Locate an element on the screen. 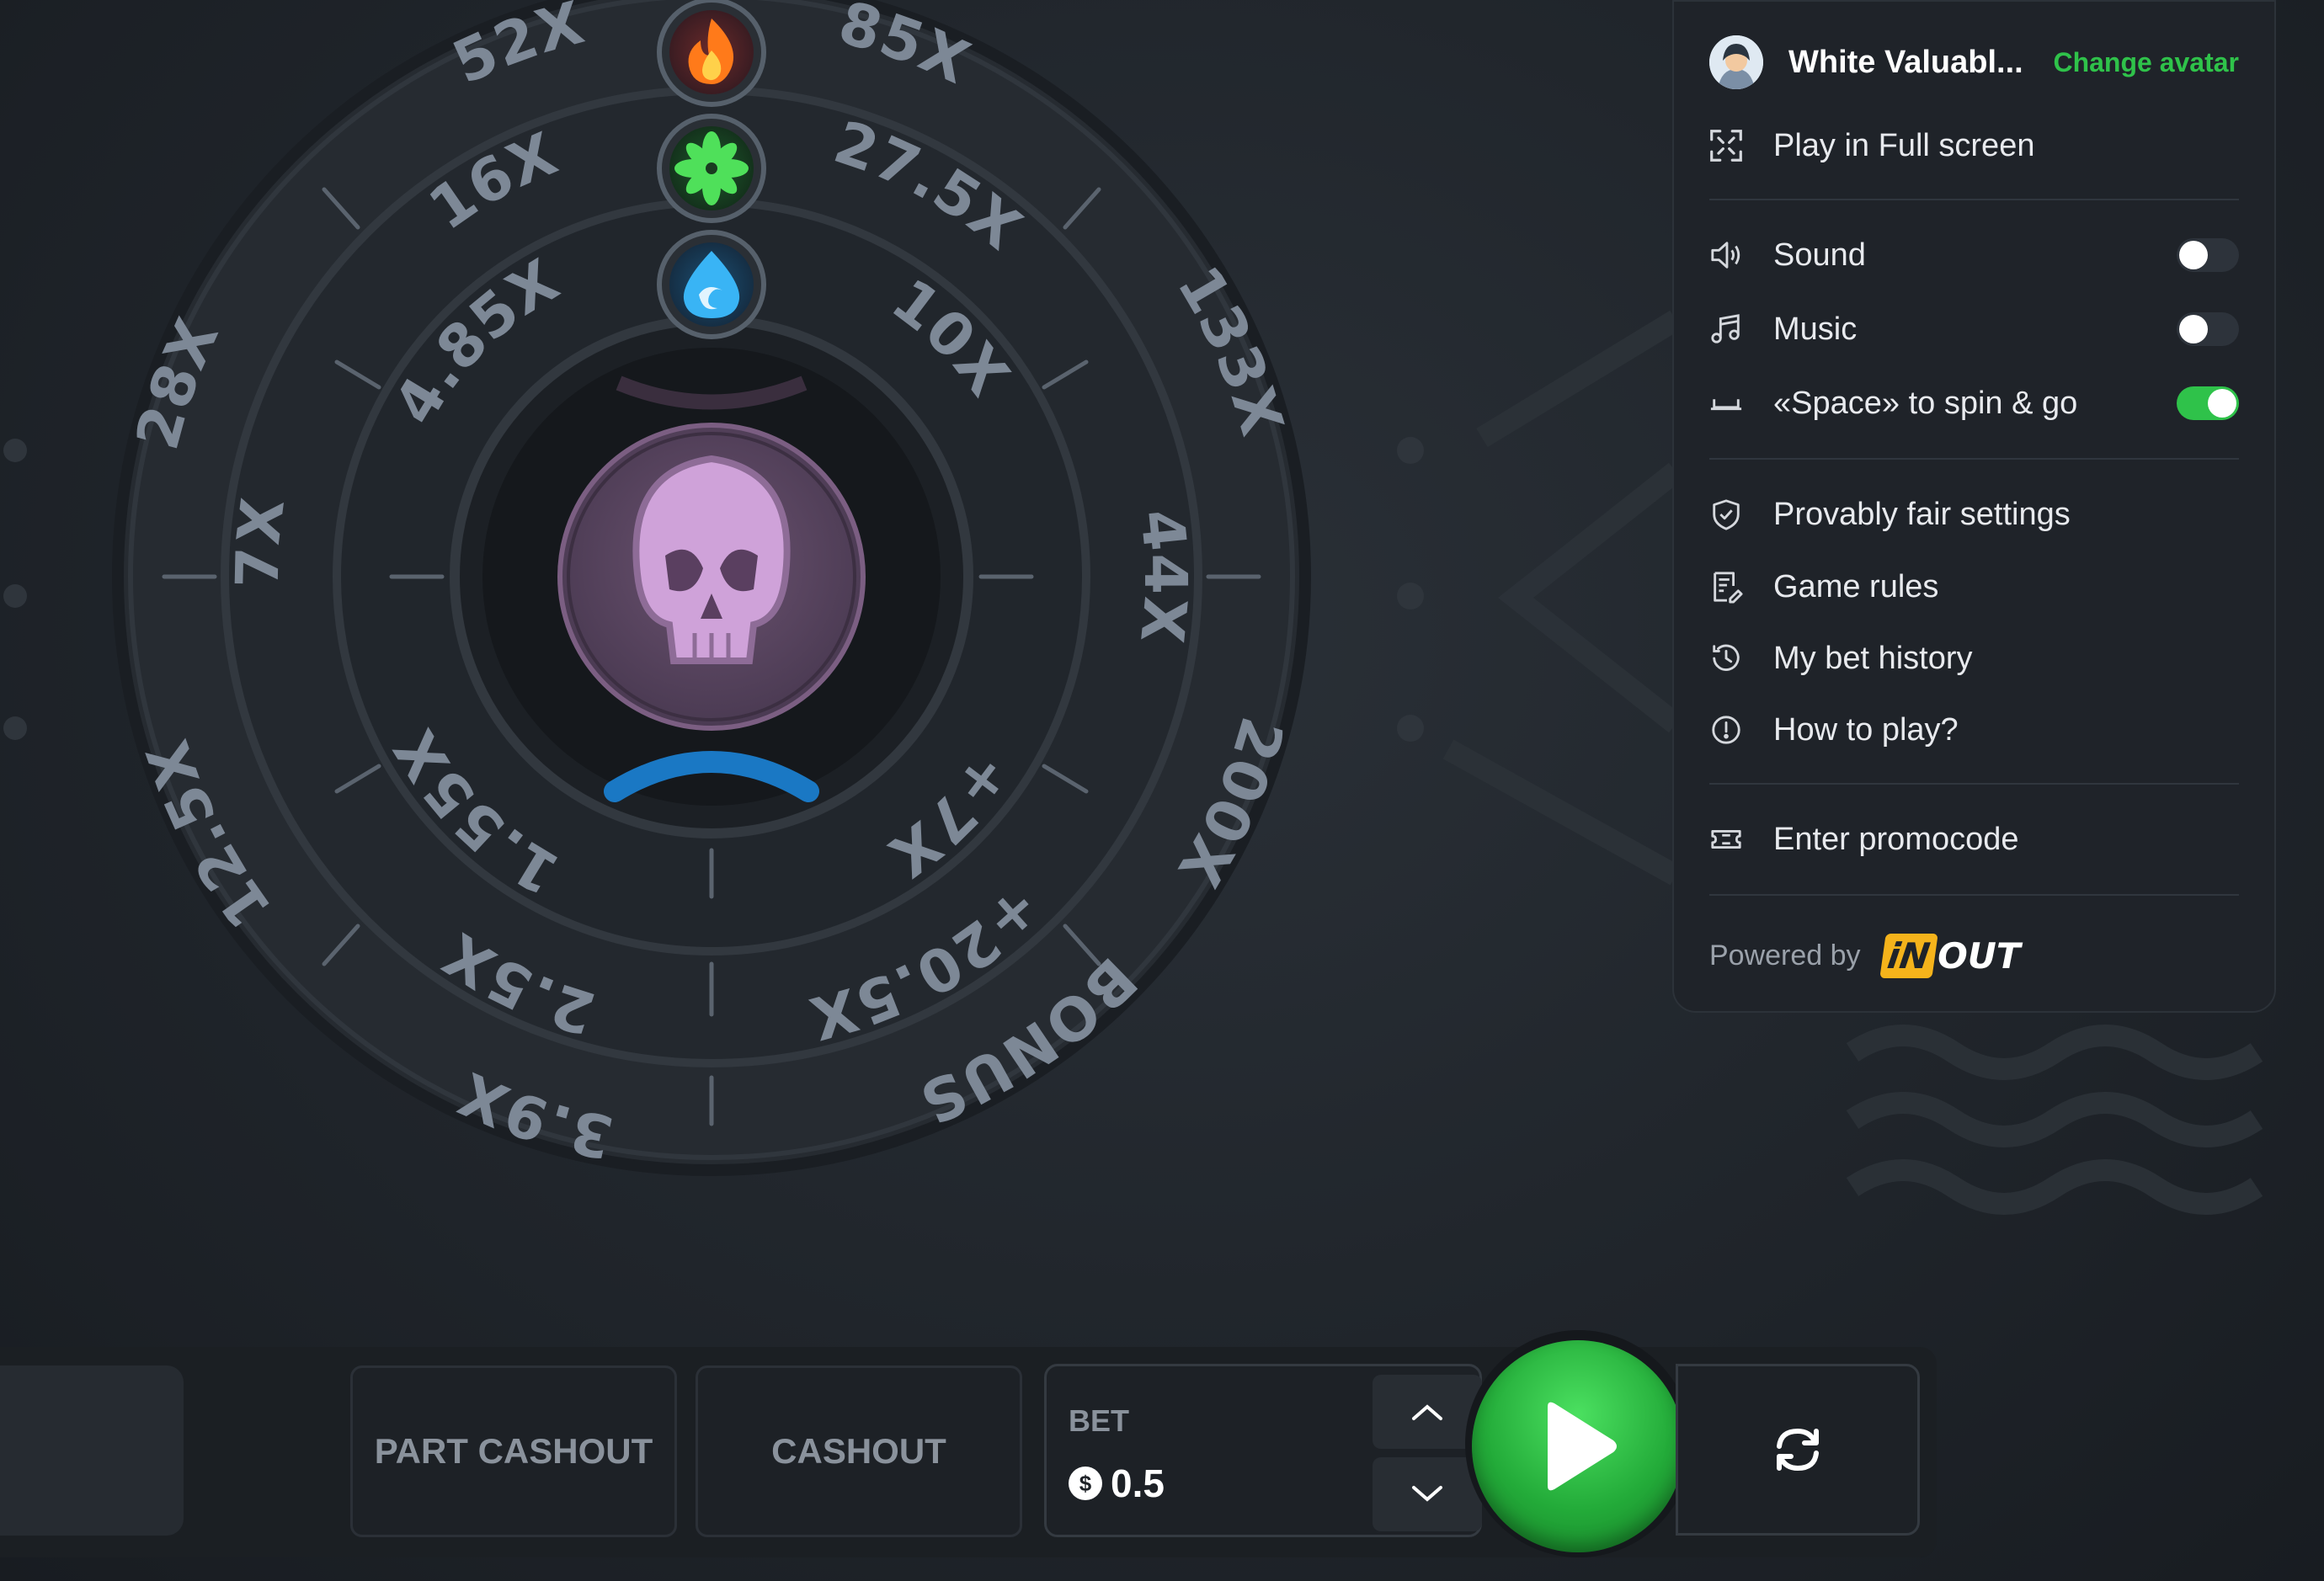 The height and width of the screenshot is (1581, 2324). ticket-icon is located at coordinates (1726, 839).